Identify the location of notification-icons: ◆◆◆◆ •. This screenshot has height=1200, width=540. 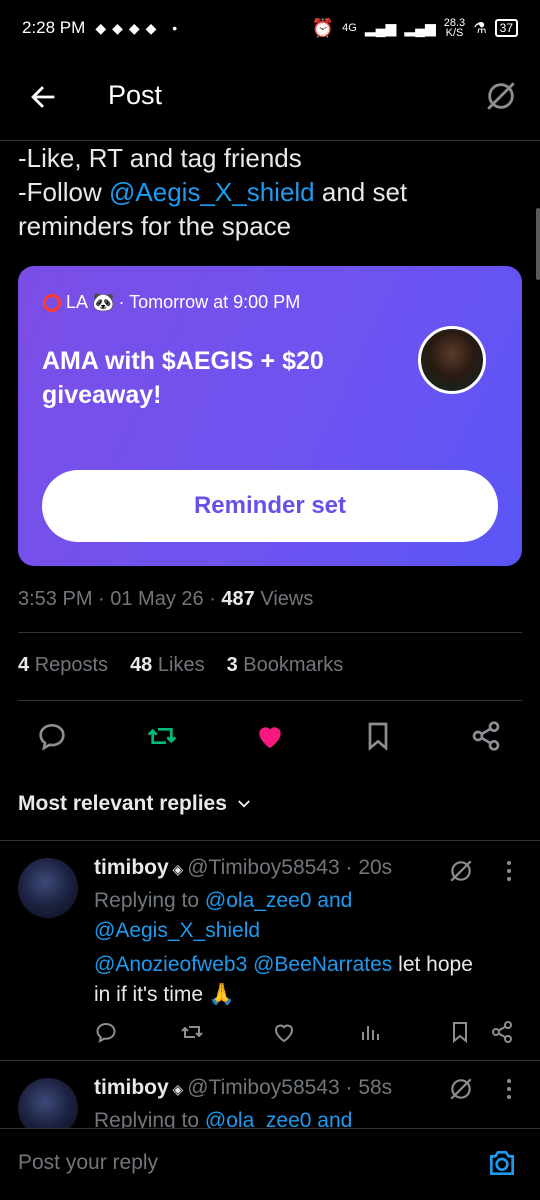
(139, 27).